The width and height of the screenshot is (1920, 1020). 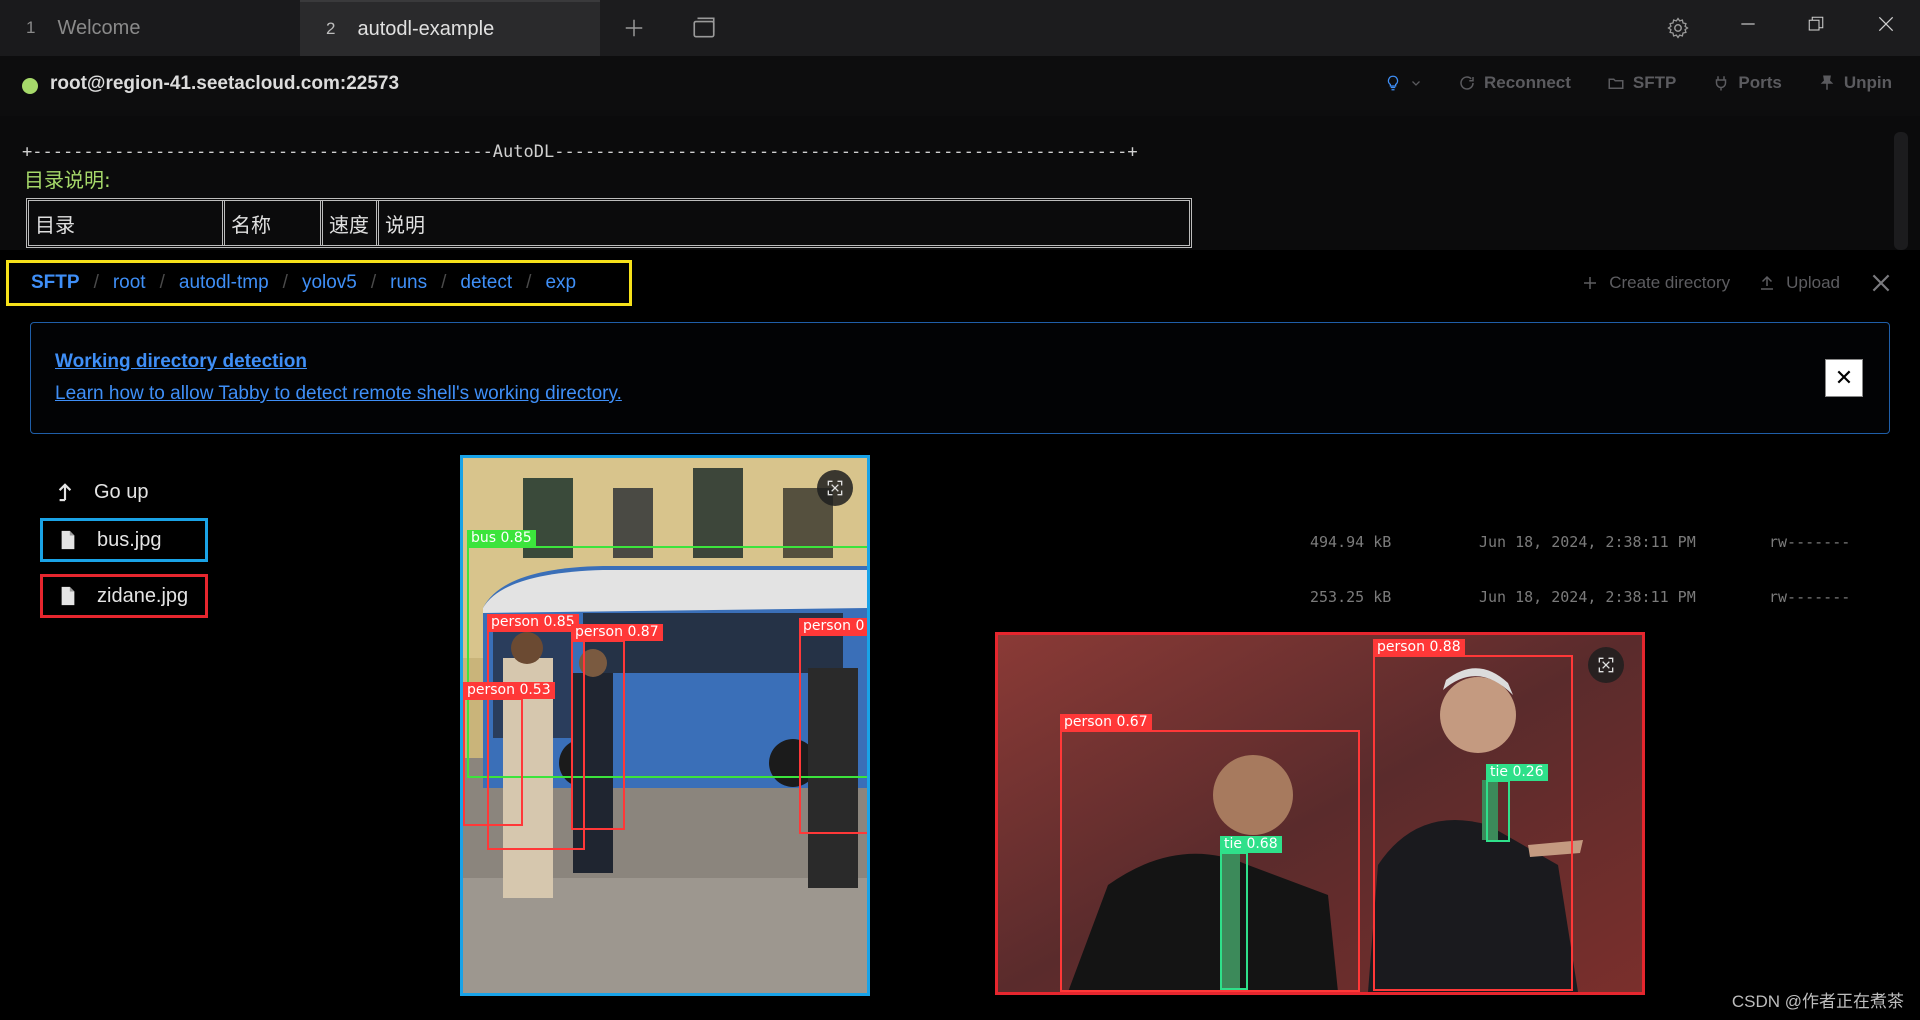 I want to click on window-stack-icon, so click(x=704, y=27).